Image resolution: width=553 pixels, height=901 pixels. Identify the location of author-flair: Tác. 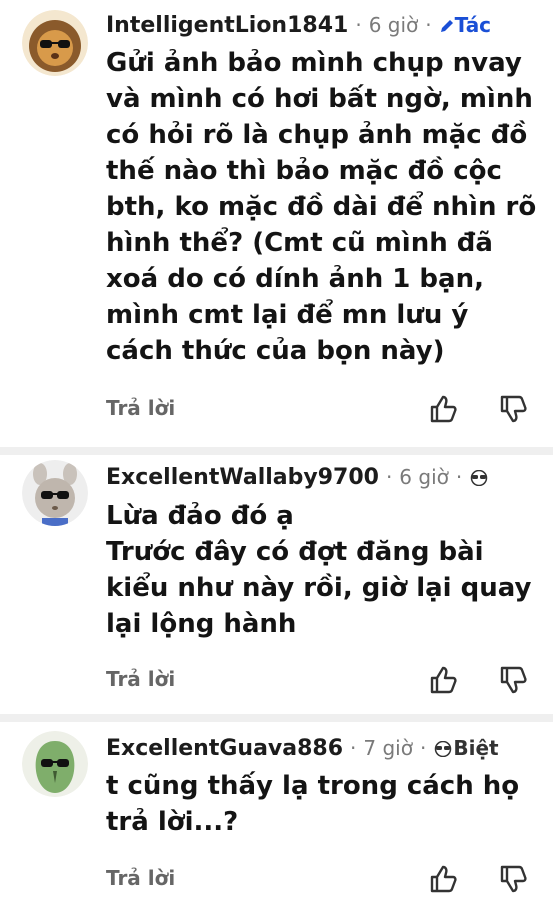
(465, 25).